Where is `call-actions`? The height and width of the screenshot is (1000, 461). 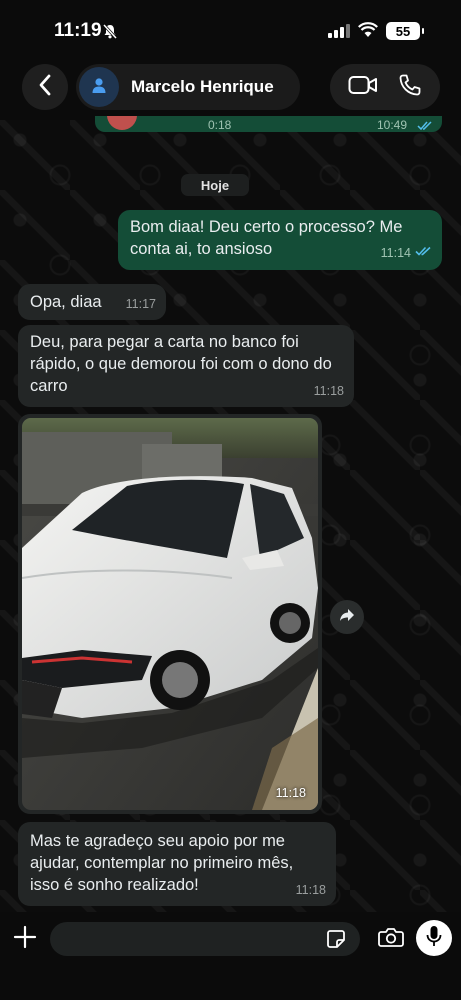 call-actions is located at coordinates (385, 87).